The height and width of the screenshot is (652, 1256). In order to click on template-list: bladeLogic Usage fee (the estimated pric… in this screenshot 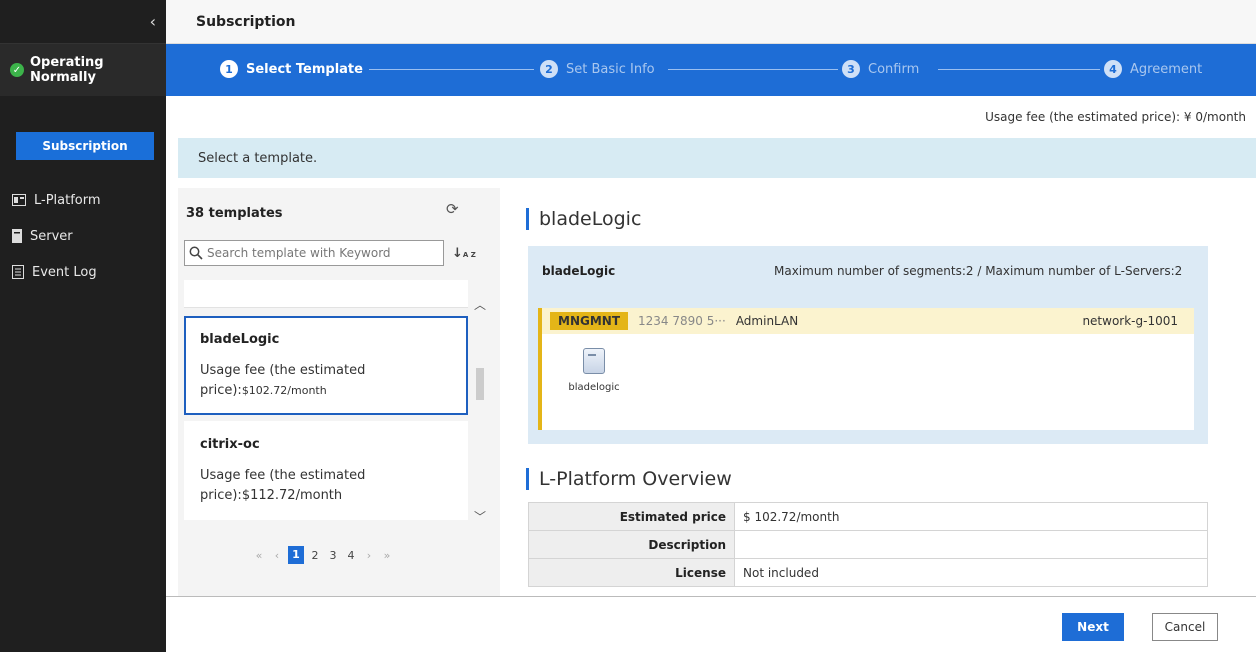, I will do `click(326, 406)`.